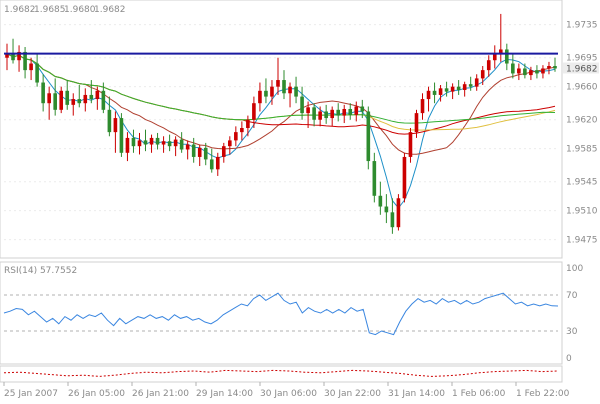  What do you see at coordinates (50, 10) in the screenshot?
I see `header-value-high: 1.9685` at bounding box center [50, 10].